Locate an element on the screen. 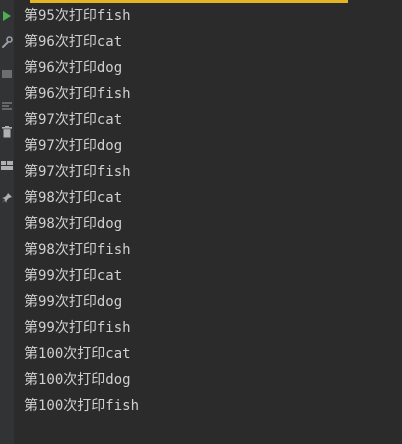 The height and width of the screenshot is (444, 402). console-line: 第95次打印fish is located at coordinates (77, 16).